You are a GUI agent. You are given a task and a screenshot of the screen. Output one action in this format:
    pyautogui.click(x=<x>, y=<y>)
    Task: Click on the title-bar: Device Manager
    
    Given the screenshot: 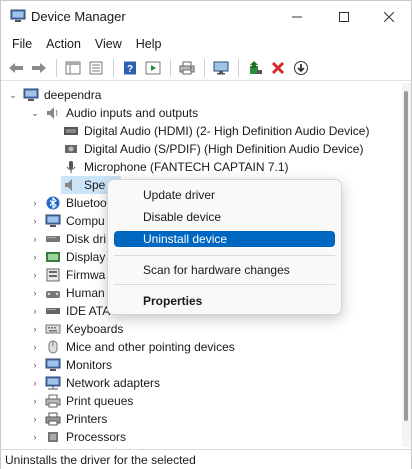 What is the action you would take?
    pyautogui.click(x=206, y=17)
    